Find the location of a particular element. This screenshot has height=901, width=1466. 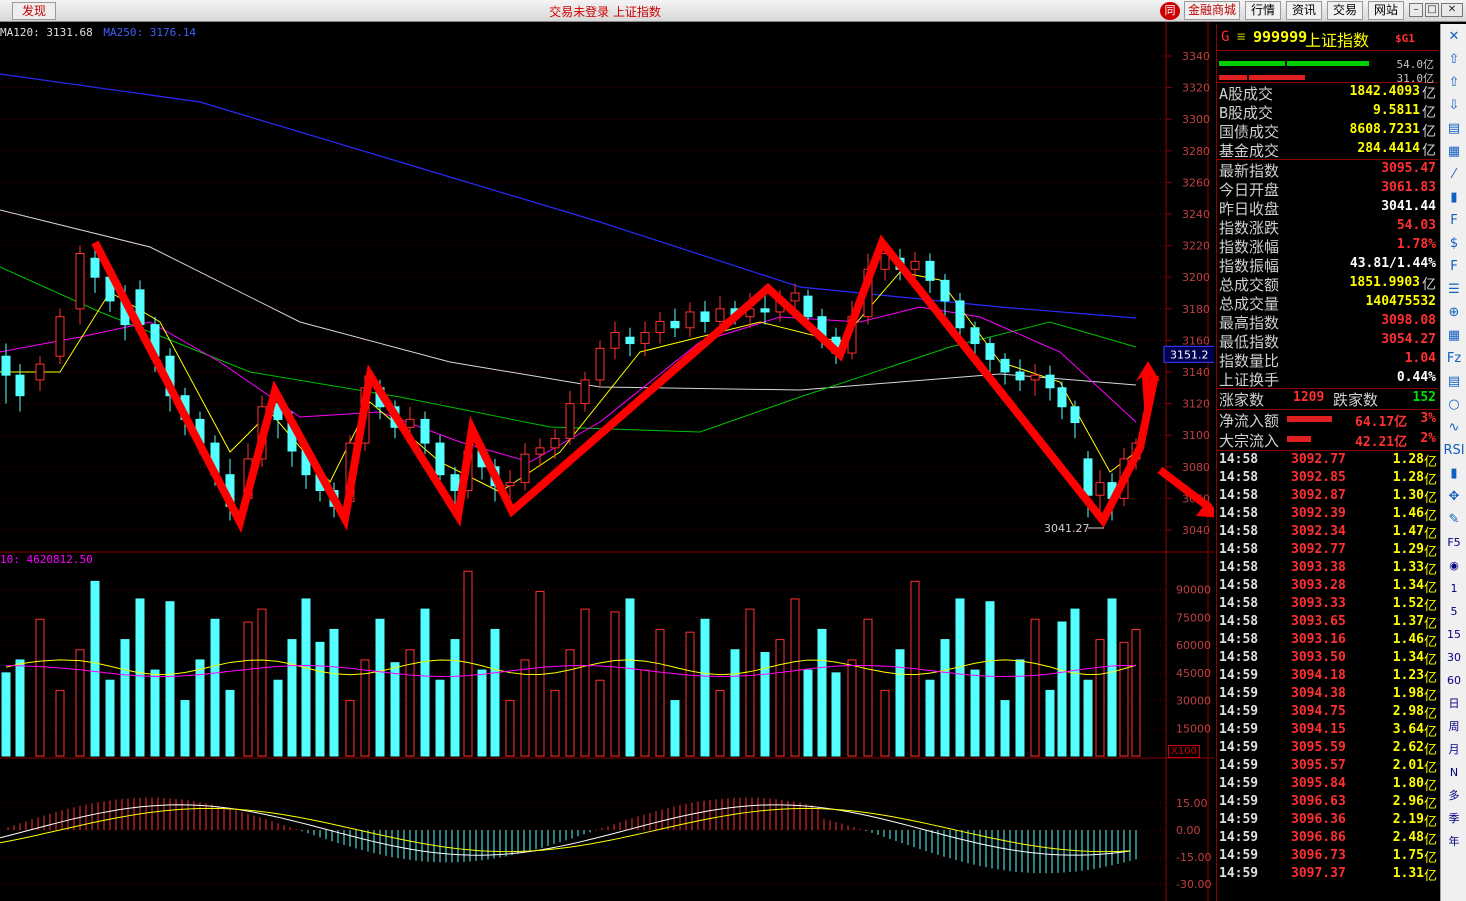

bars-icon: ▮ is located at coordinates (1454, 473).